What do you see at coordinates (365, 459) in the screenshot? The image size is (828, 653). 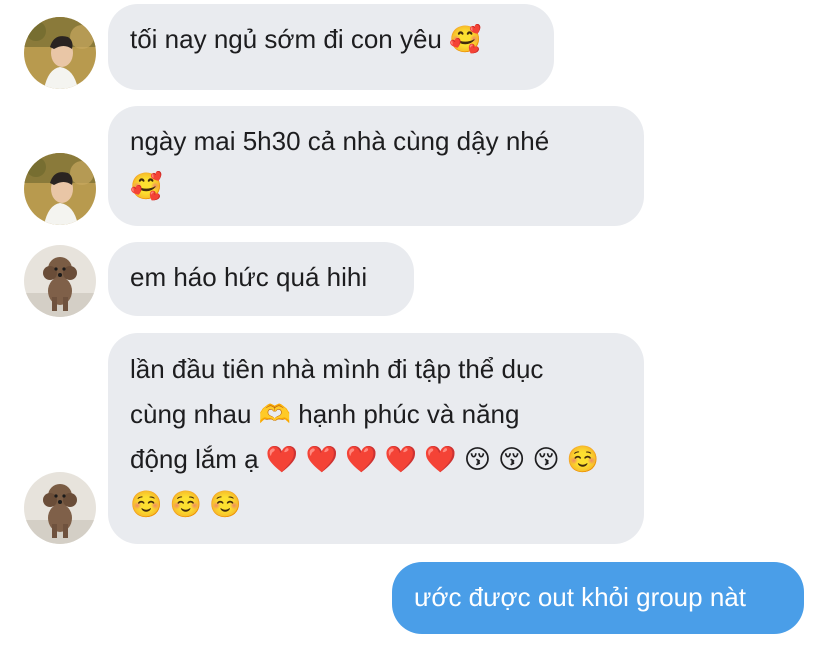 I see `message-text: động lắm ạ ❤️ ❤️ ❤️ ❤️ ❤️ 😚 😚 😚 ☺️` at bounding box center [365, 459].